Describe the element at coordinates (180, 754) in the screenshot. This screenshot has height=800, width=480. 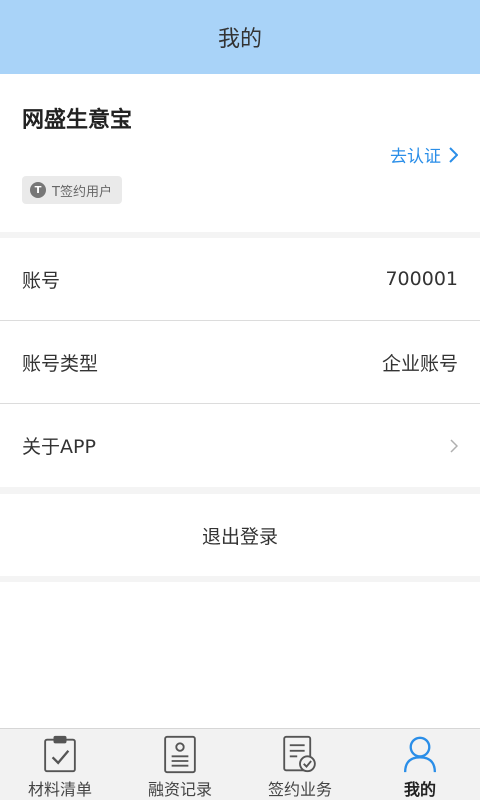
I see `record-icon` at that location.